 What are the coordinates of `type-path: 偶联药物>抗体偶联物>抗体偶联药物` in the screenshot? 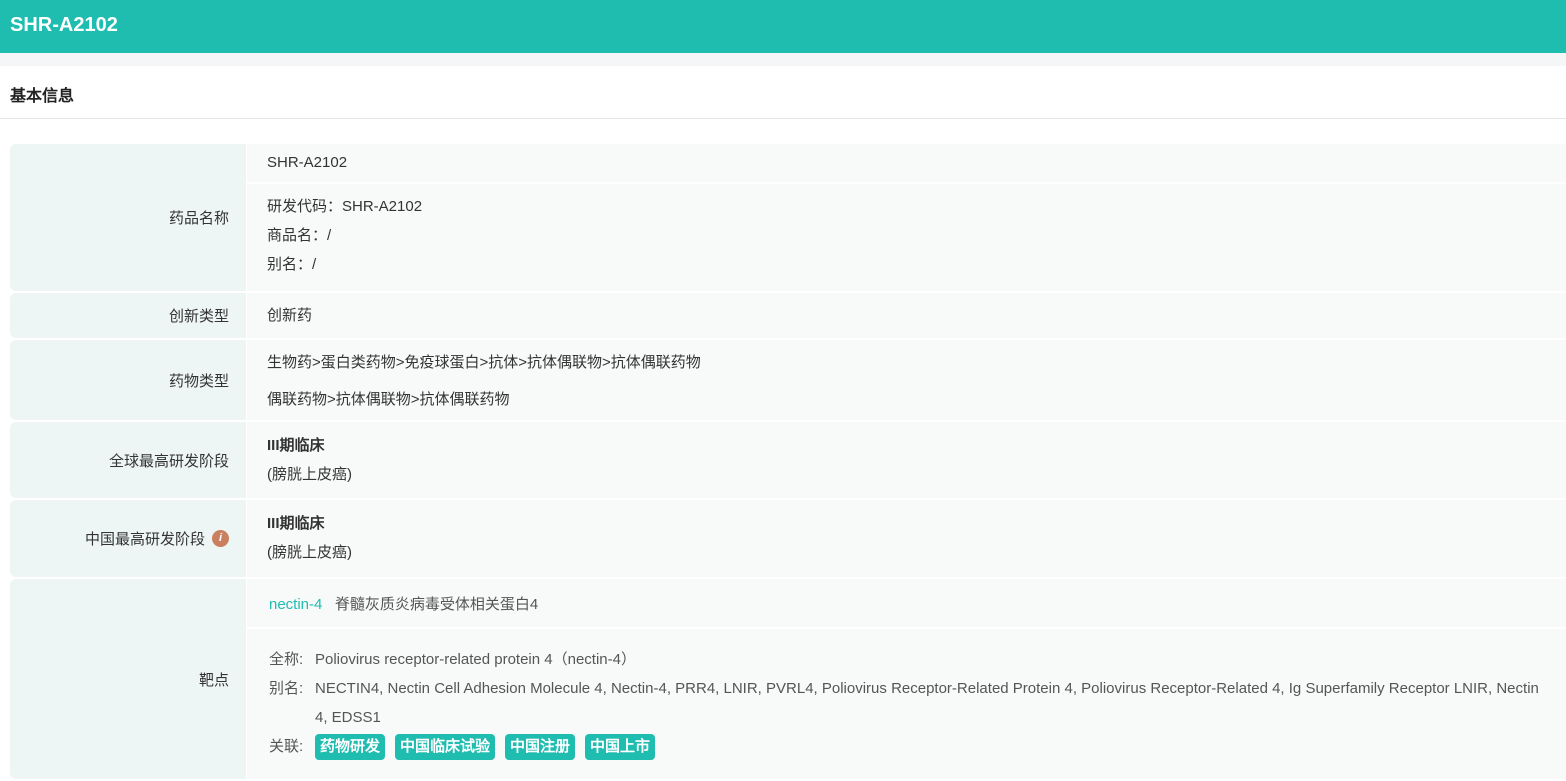 It's located at (388, 399).